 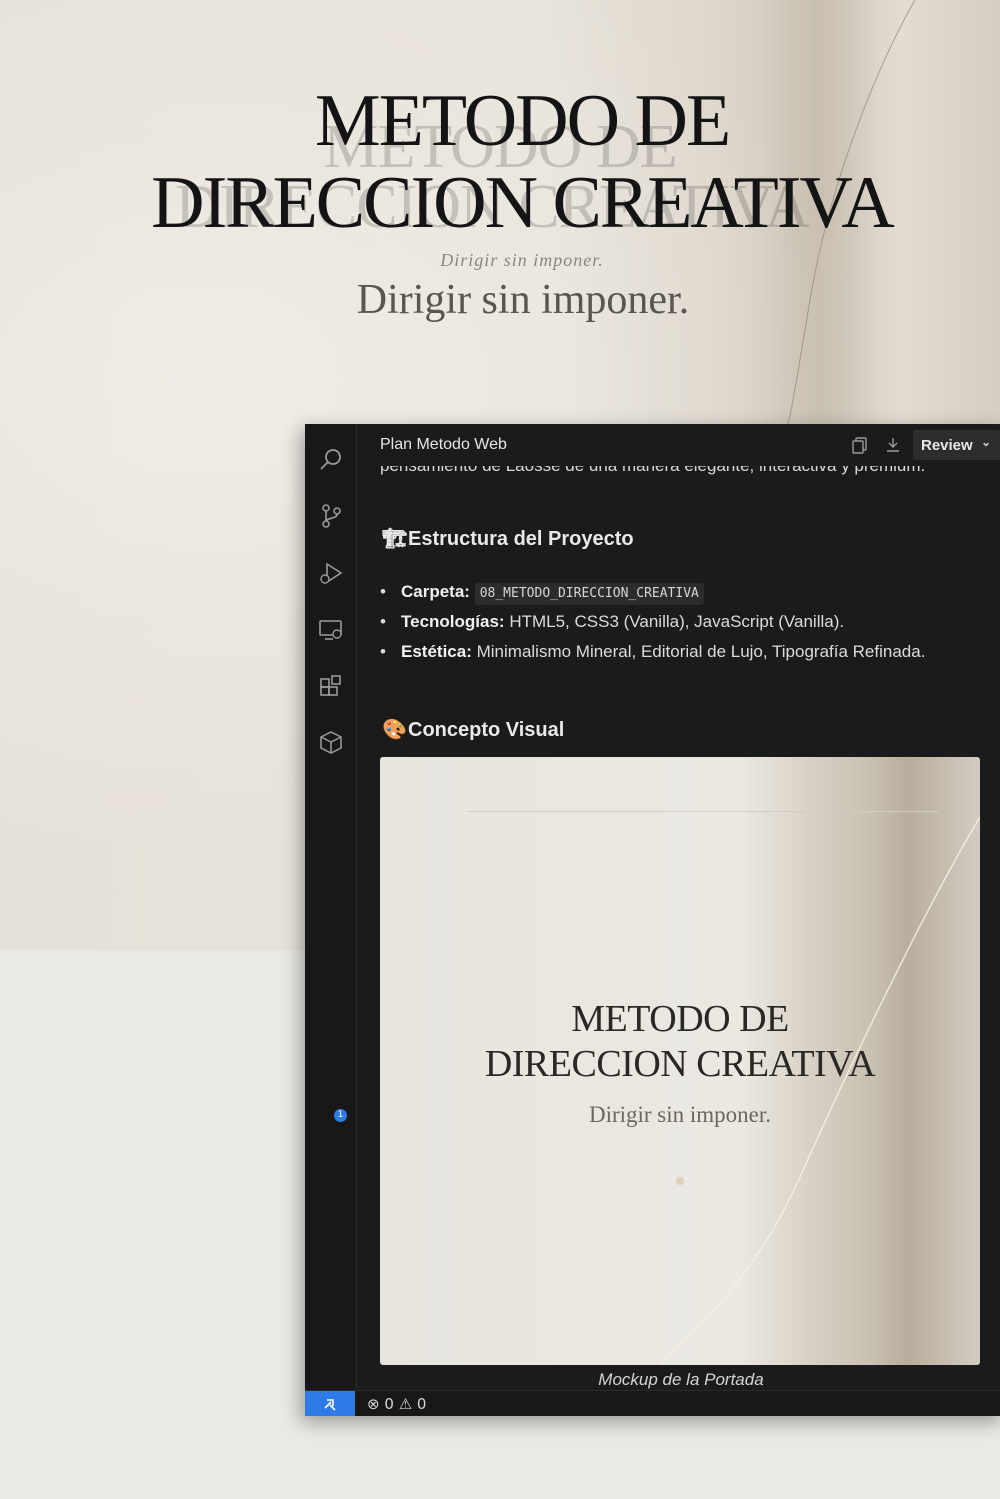 What do you see at coordinates (389, 1404) in the screenshot?
I see `error-count: 0` at bounding box center [389, 1404].